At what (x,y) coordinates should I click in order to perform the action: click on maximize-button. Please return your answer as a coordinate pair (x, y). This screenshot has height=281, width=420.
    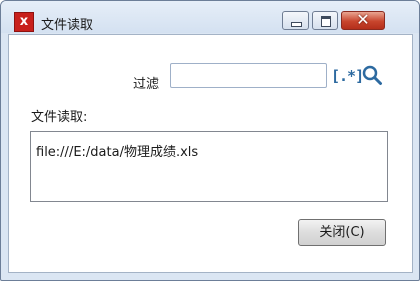
    Looking at the image, I should click on (325, 20).